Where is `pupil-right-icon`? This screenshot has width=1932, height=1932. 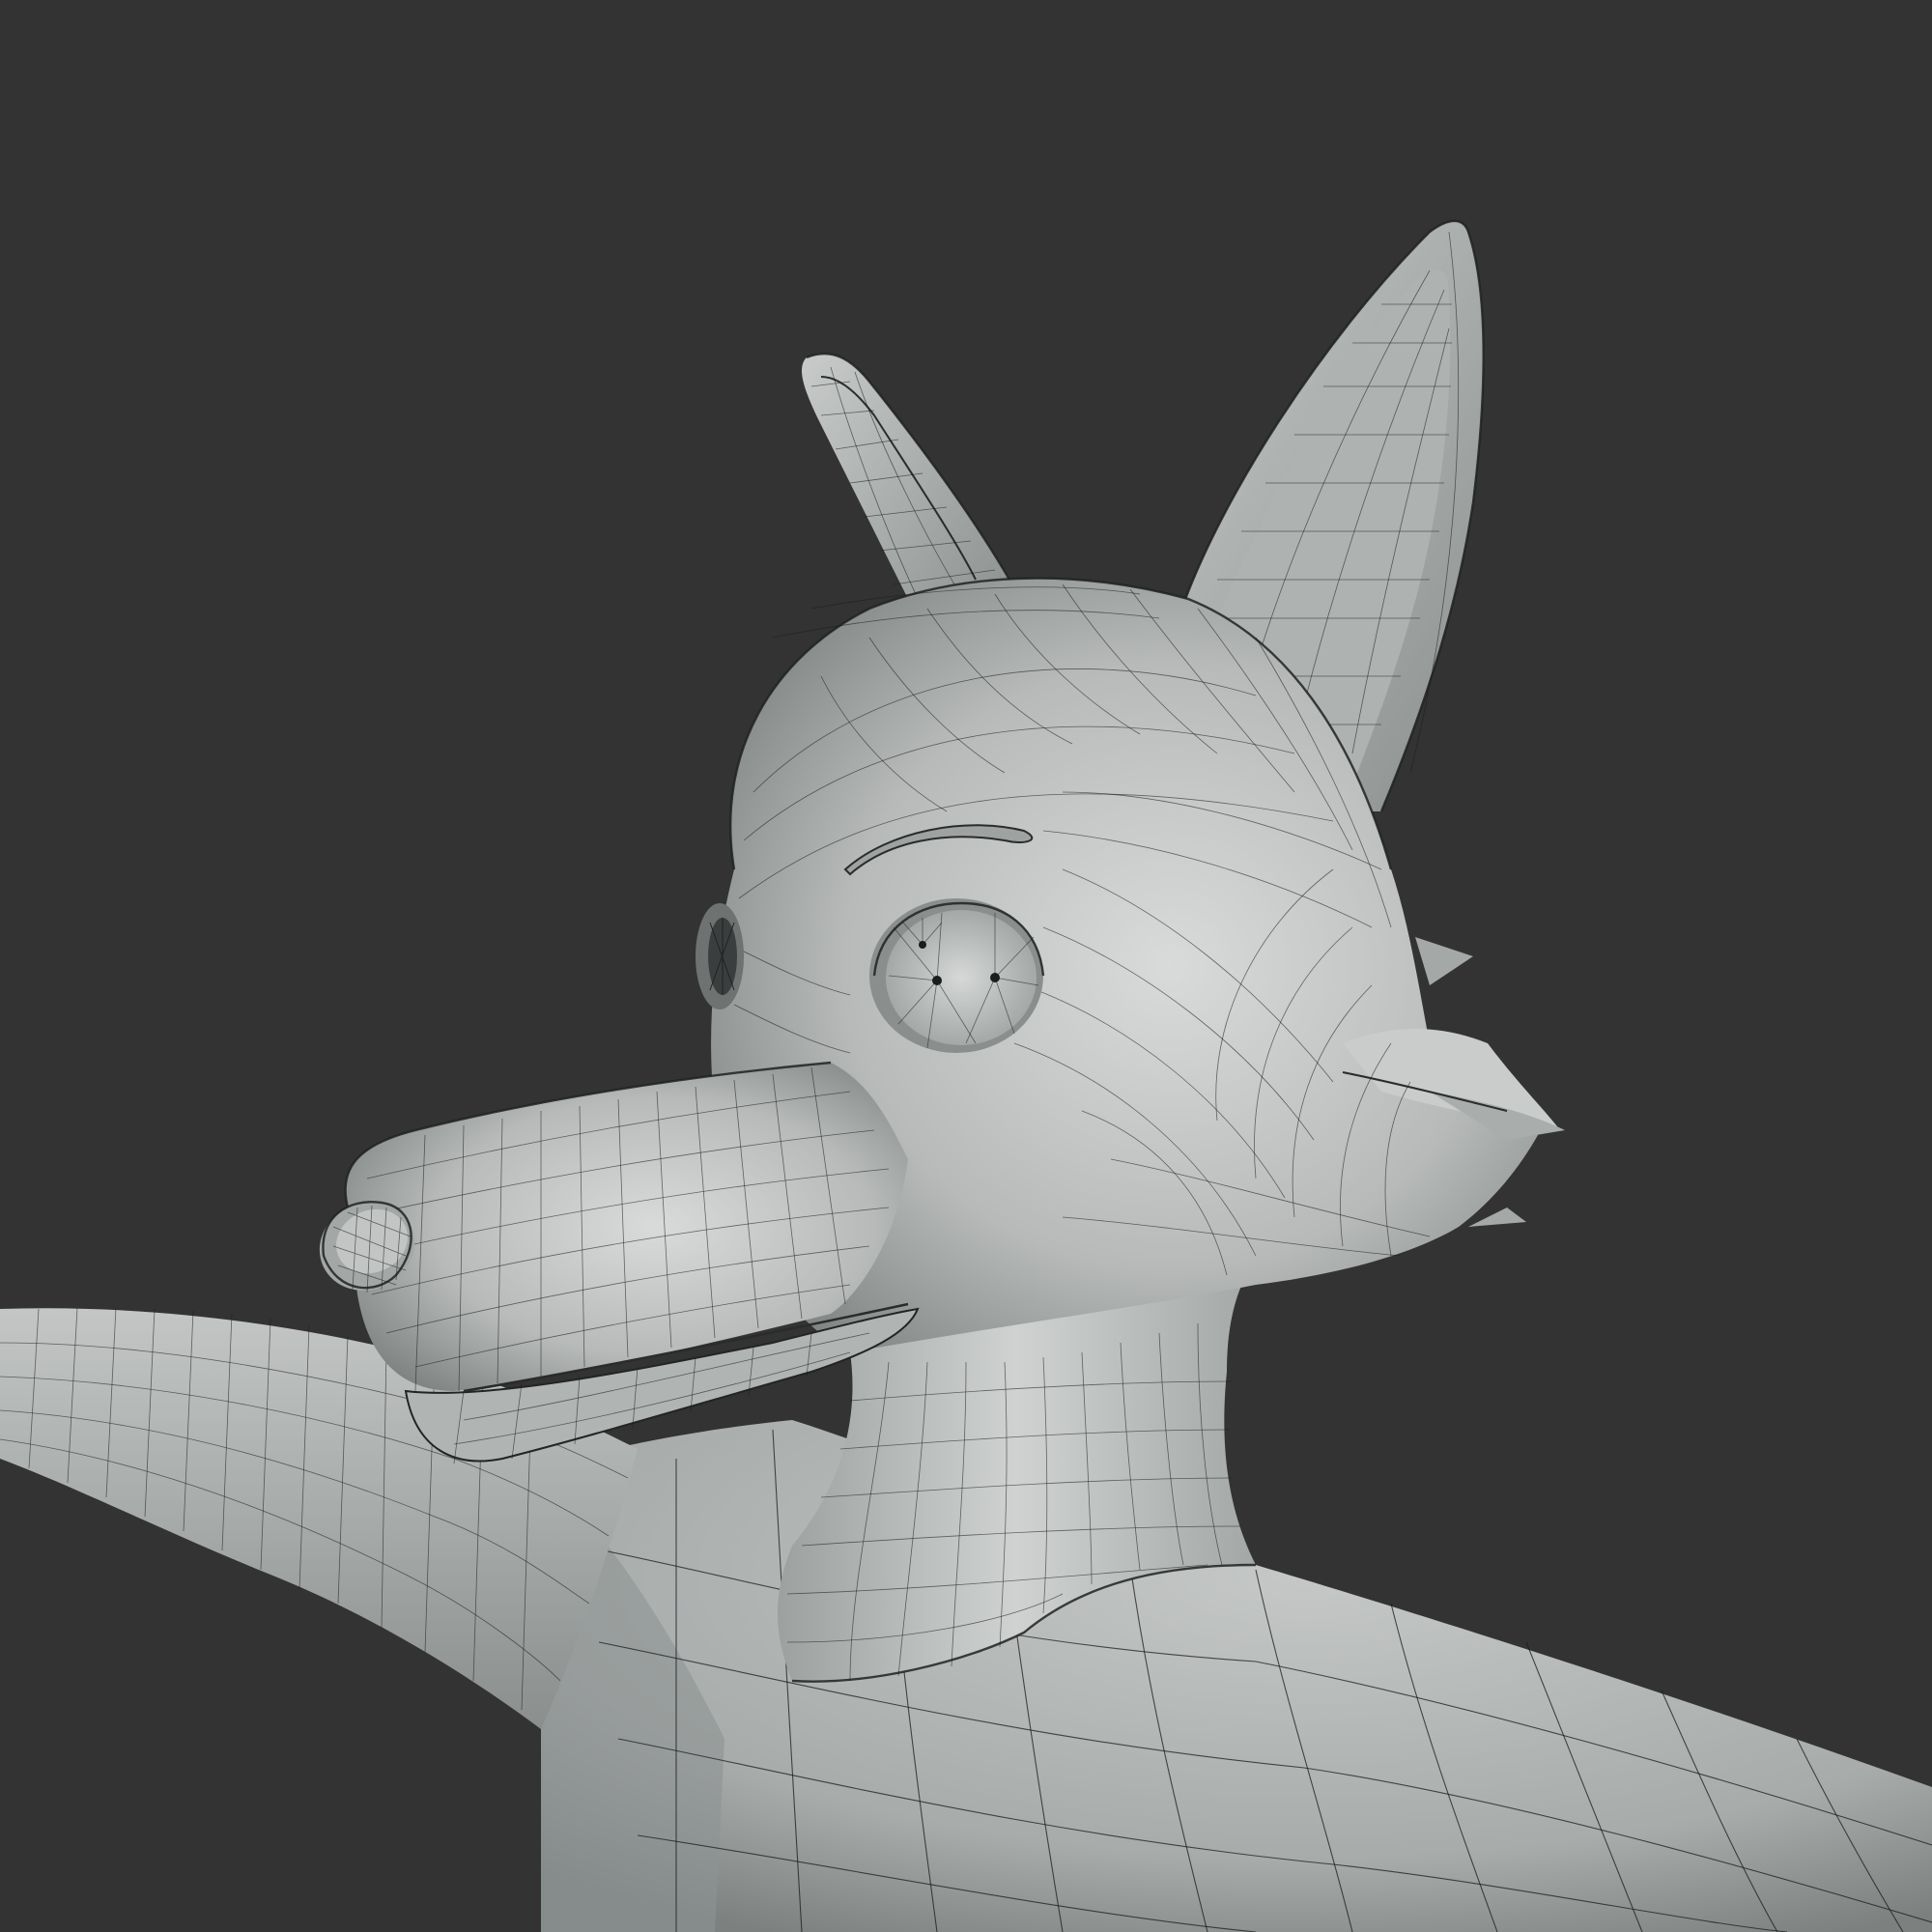 pupil-right-icon is located at coordinates (995, 977).